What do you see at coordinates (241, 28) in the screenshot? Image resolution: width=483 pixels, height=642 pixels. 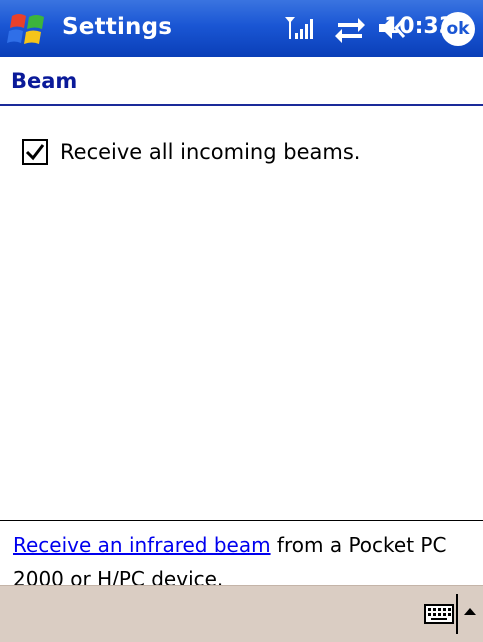 I see `title-bar: Settings 10:33 ok` at bounding box center [241, 28].